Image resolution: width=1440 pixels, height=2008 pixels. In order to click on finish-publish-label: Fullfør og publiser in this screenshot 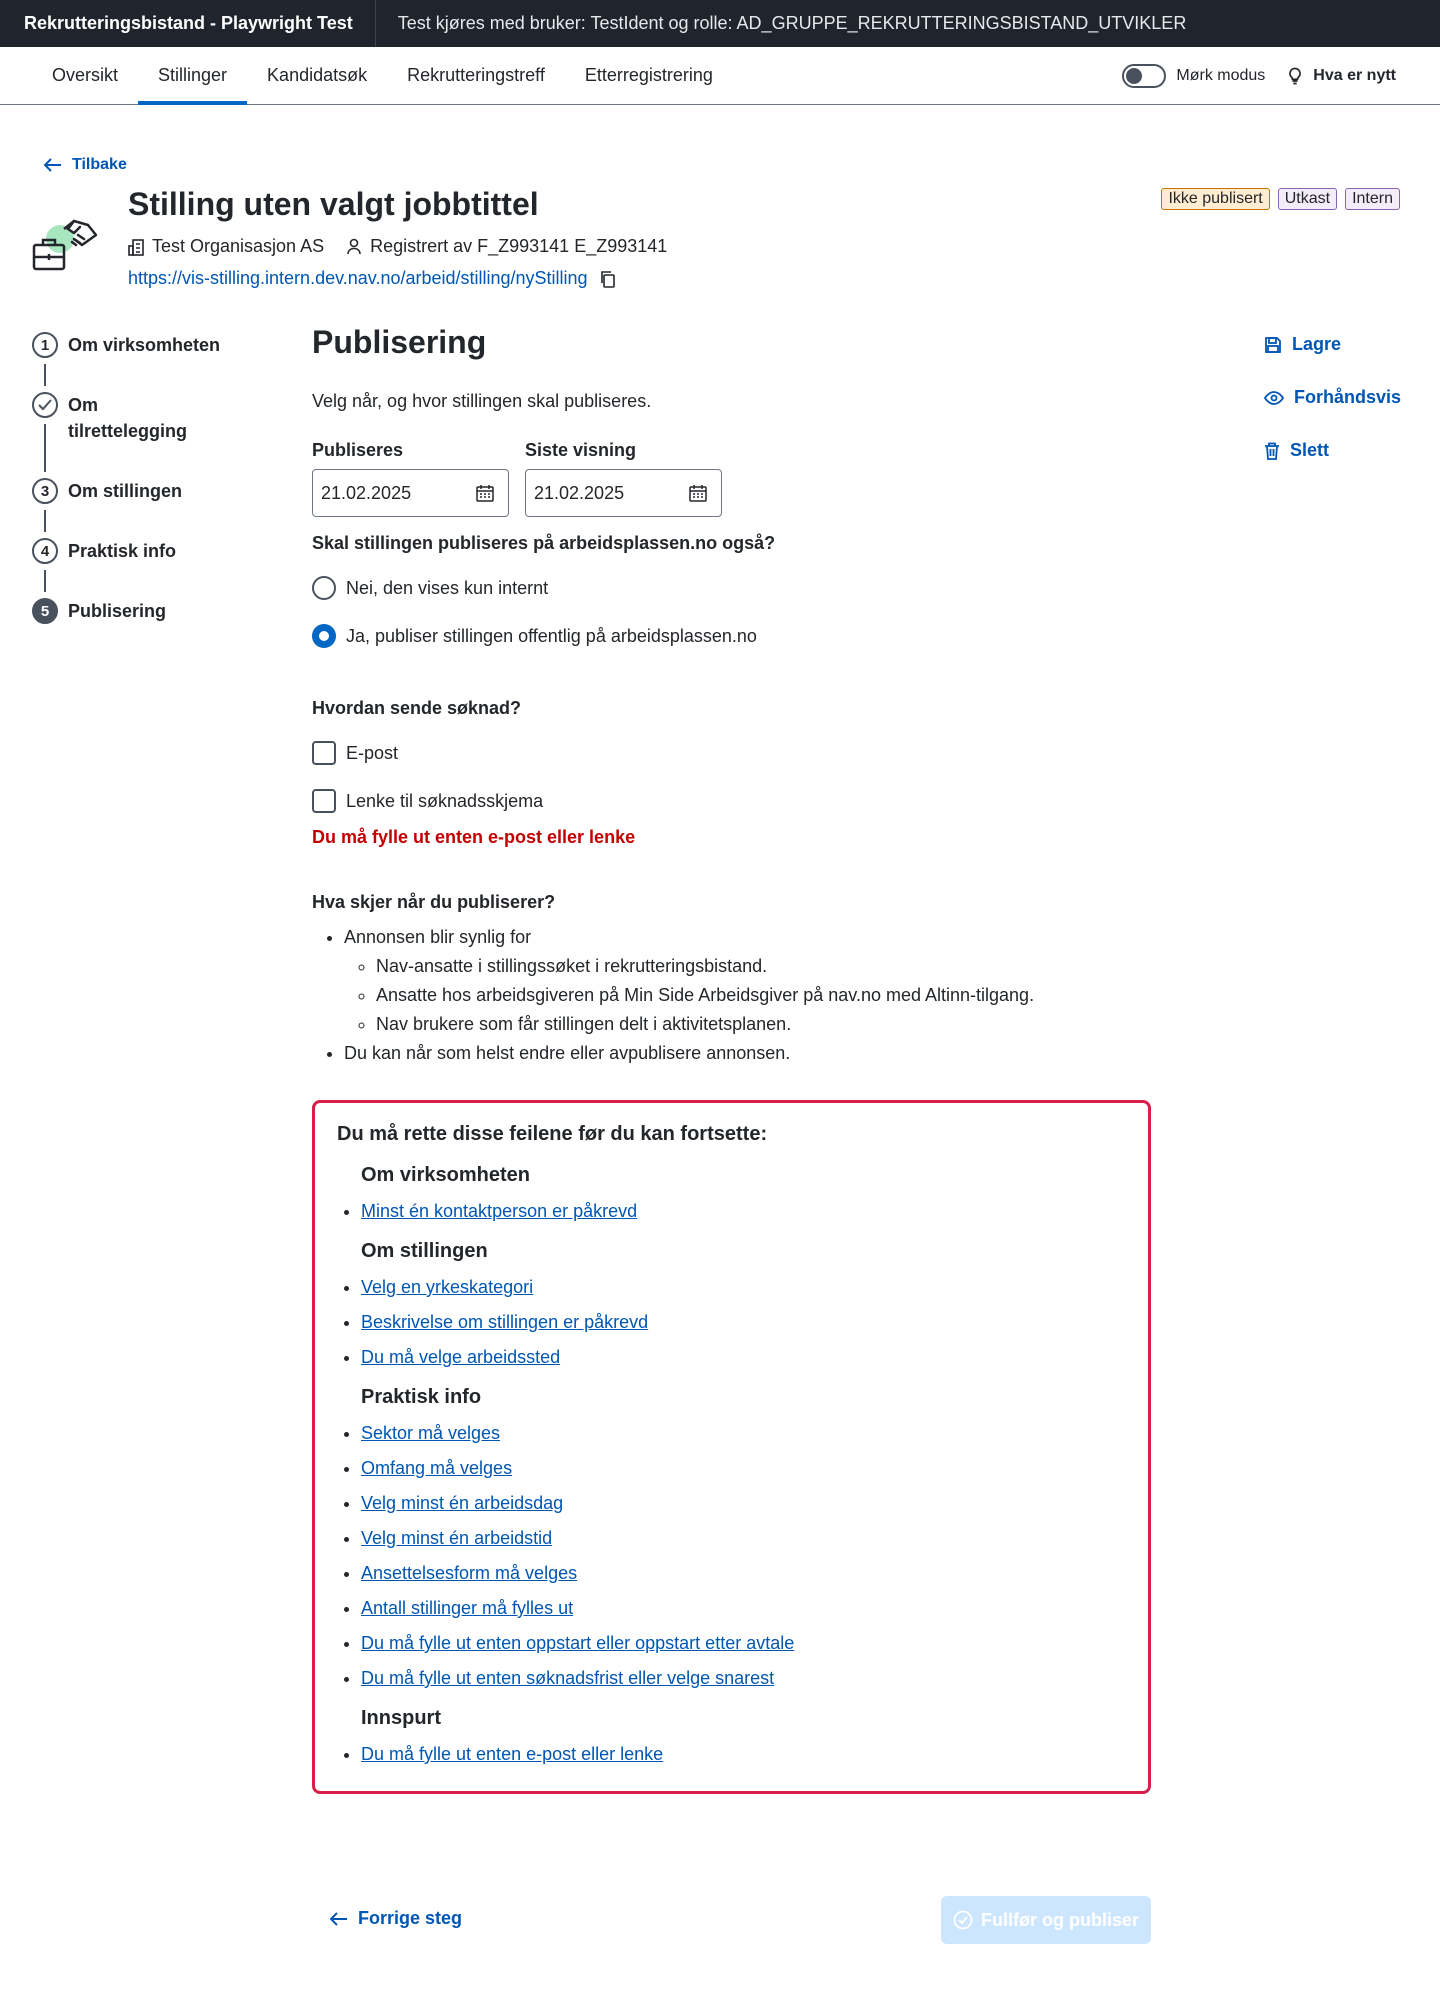, I will do `click(1060, 1919)`.